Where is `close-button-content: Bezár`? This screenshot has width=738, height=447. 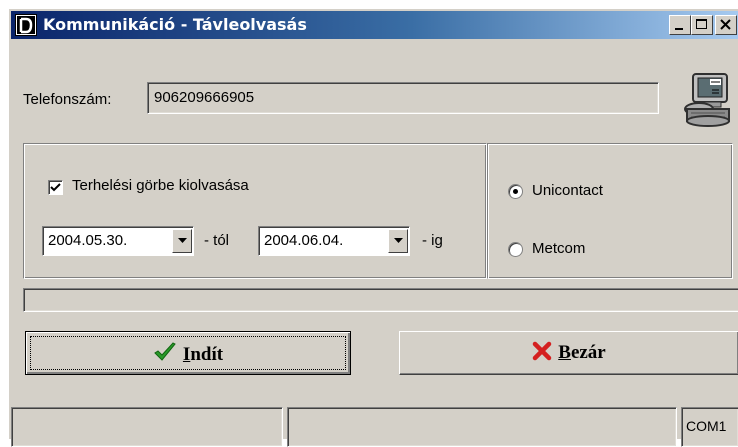 close-button-content: Bezár is located at coordinates (569, 352).